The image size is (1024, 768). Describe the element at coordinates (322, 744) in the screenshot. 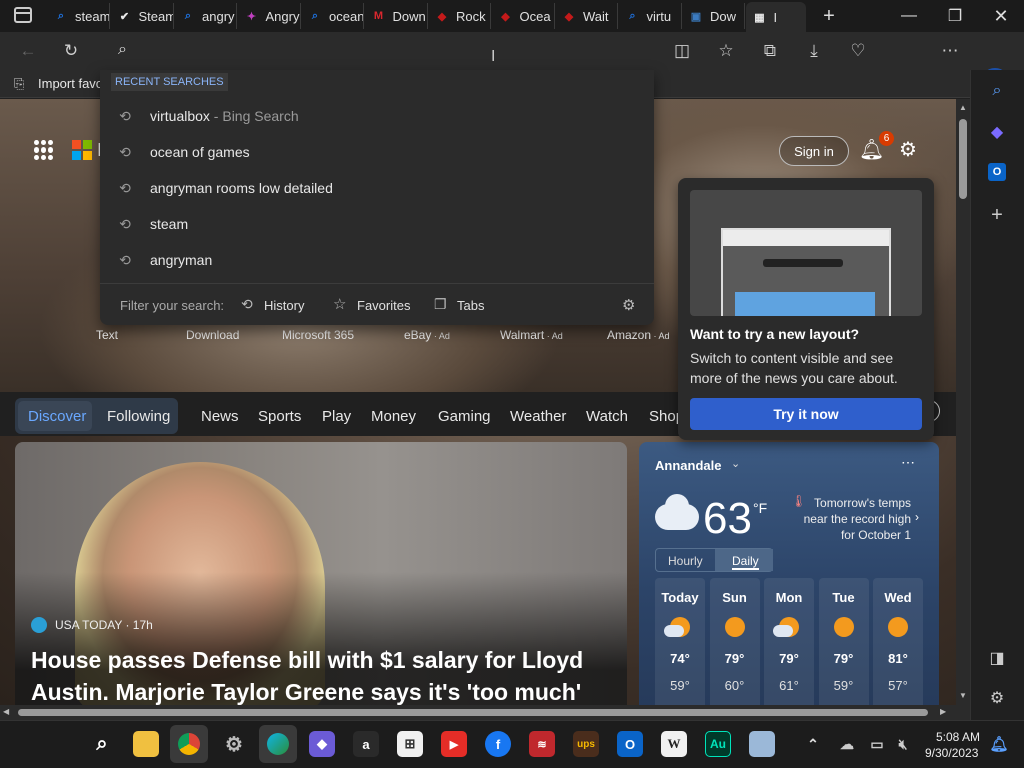

I see `app-hex-icon: ◆` at that location.